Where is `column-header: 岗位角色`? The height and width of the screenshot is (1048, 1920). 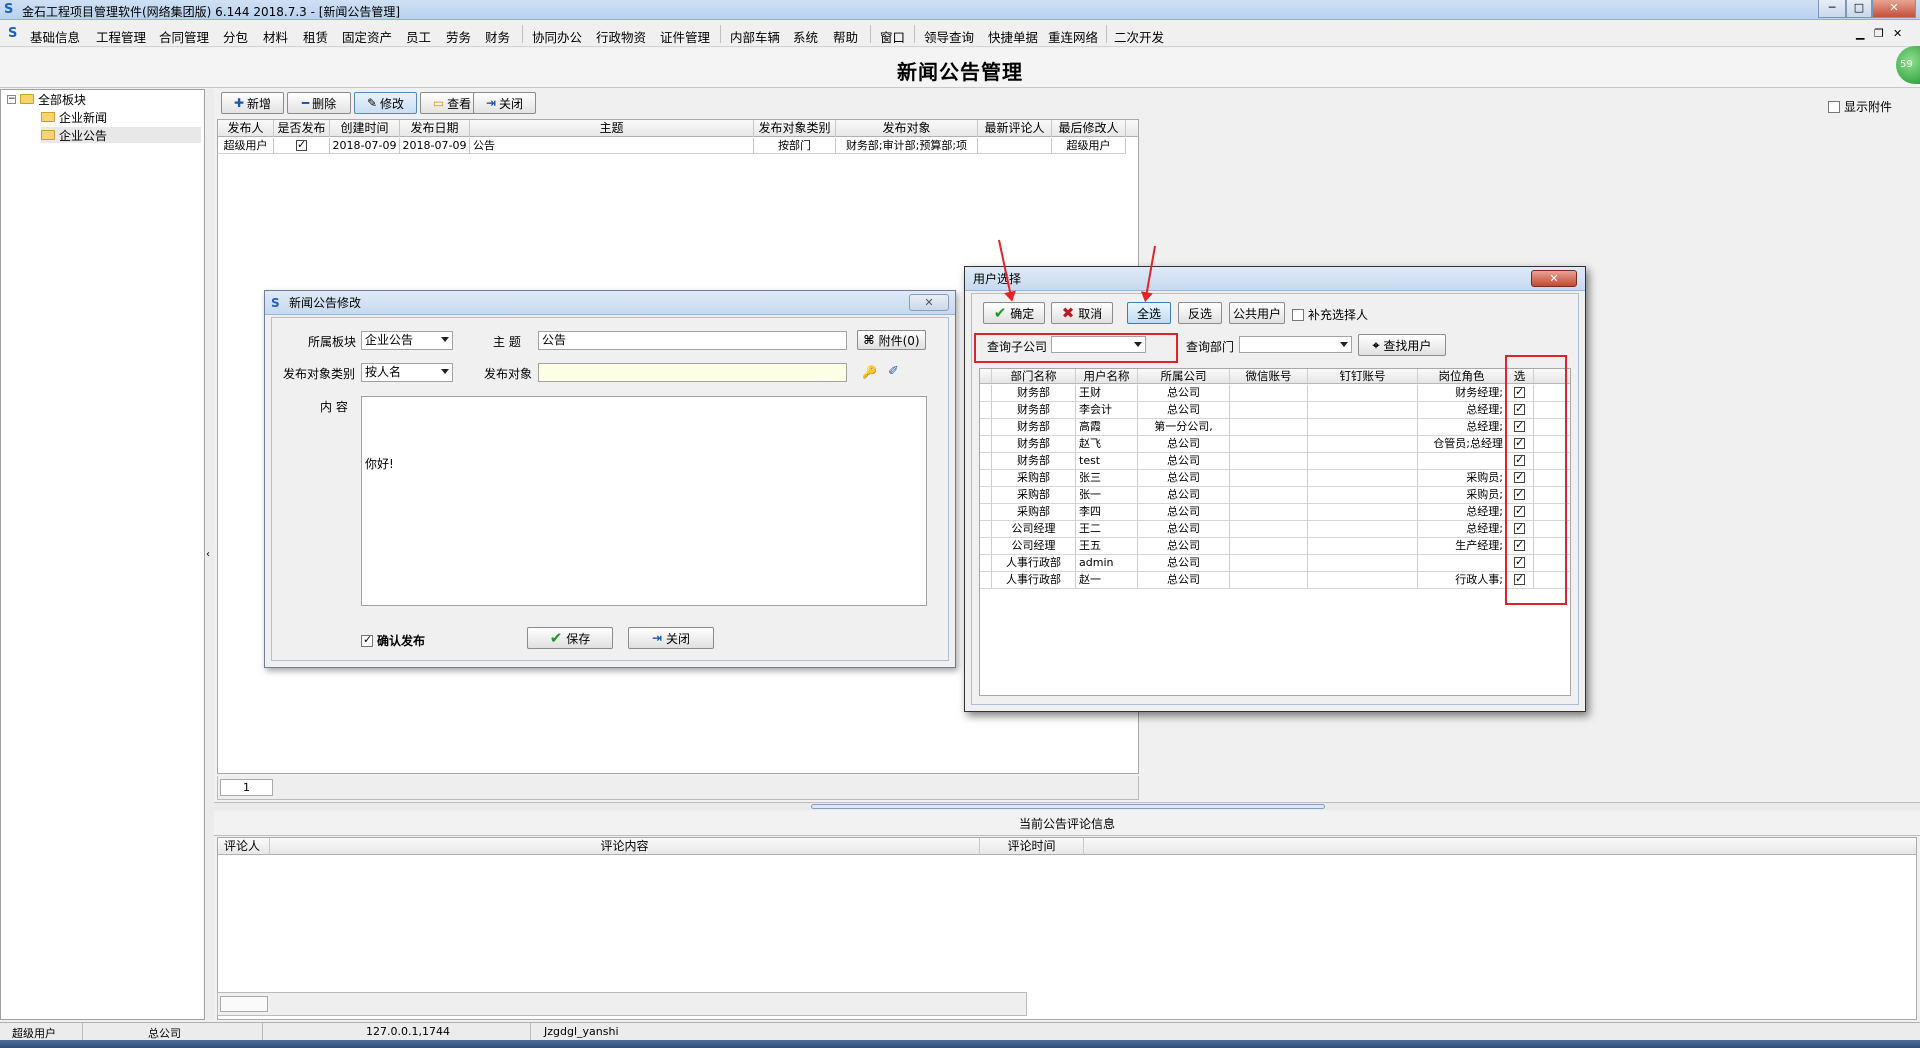 column-header: 岗位角色 is located at coordinates (1462, 376).